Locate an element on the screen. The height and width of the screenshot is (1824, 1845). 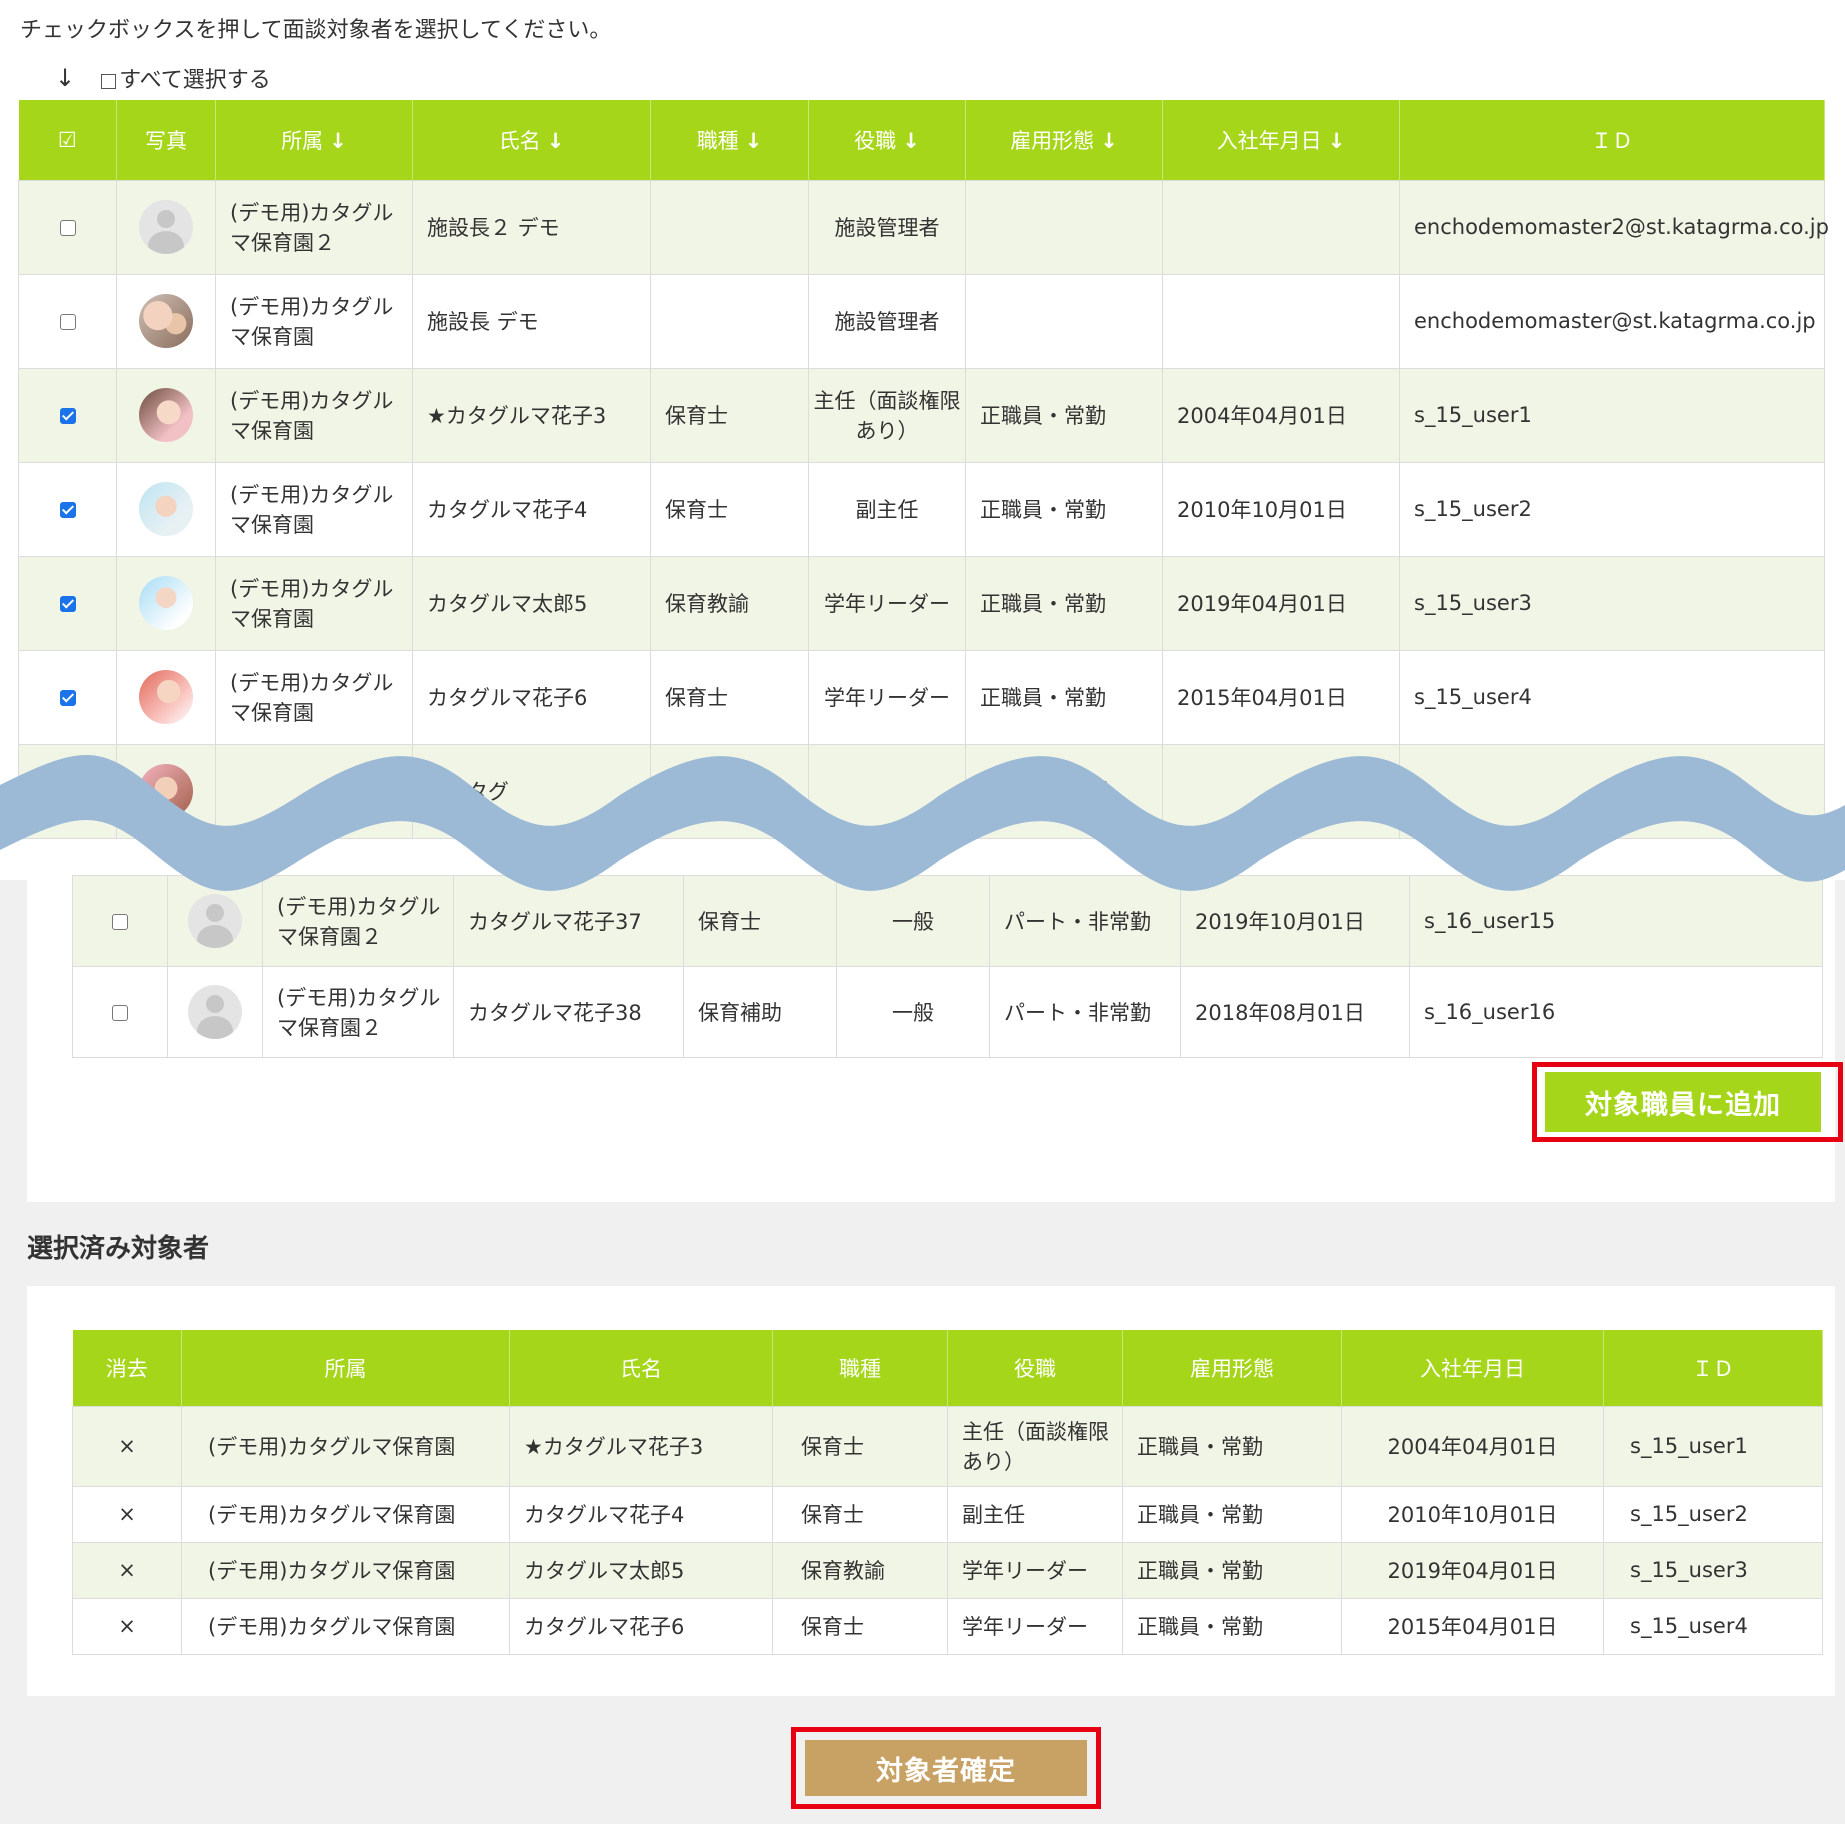
cell-affiliation: (デモ用)カタグルマ保育園２ is located at coordinates (358, 1012).